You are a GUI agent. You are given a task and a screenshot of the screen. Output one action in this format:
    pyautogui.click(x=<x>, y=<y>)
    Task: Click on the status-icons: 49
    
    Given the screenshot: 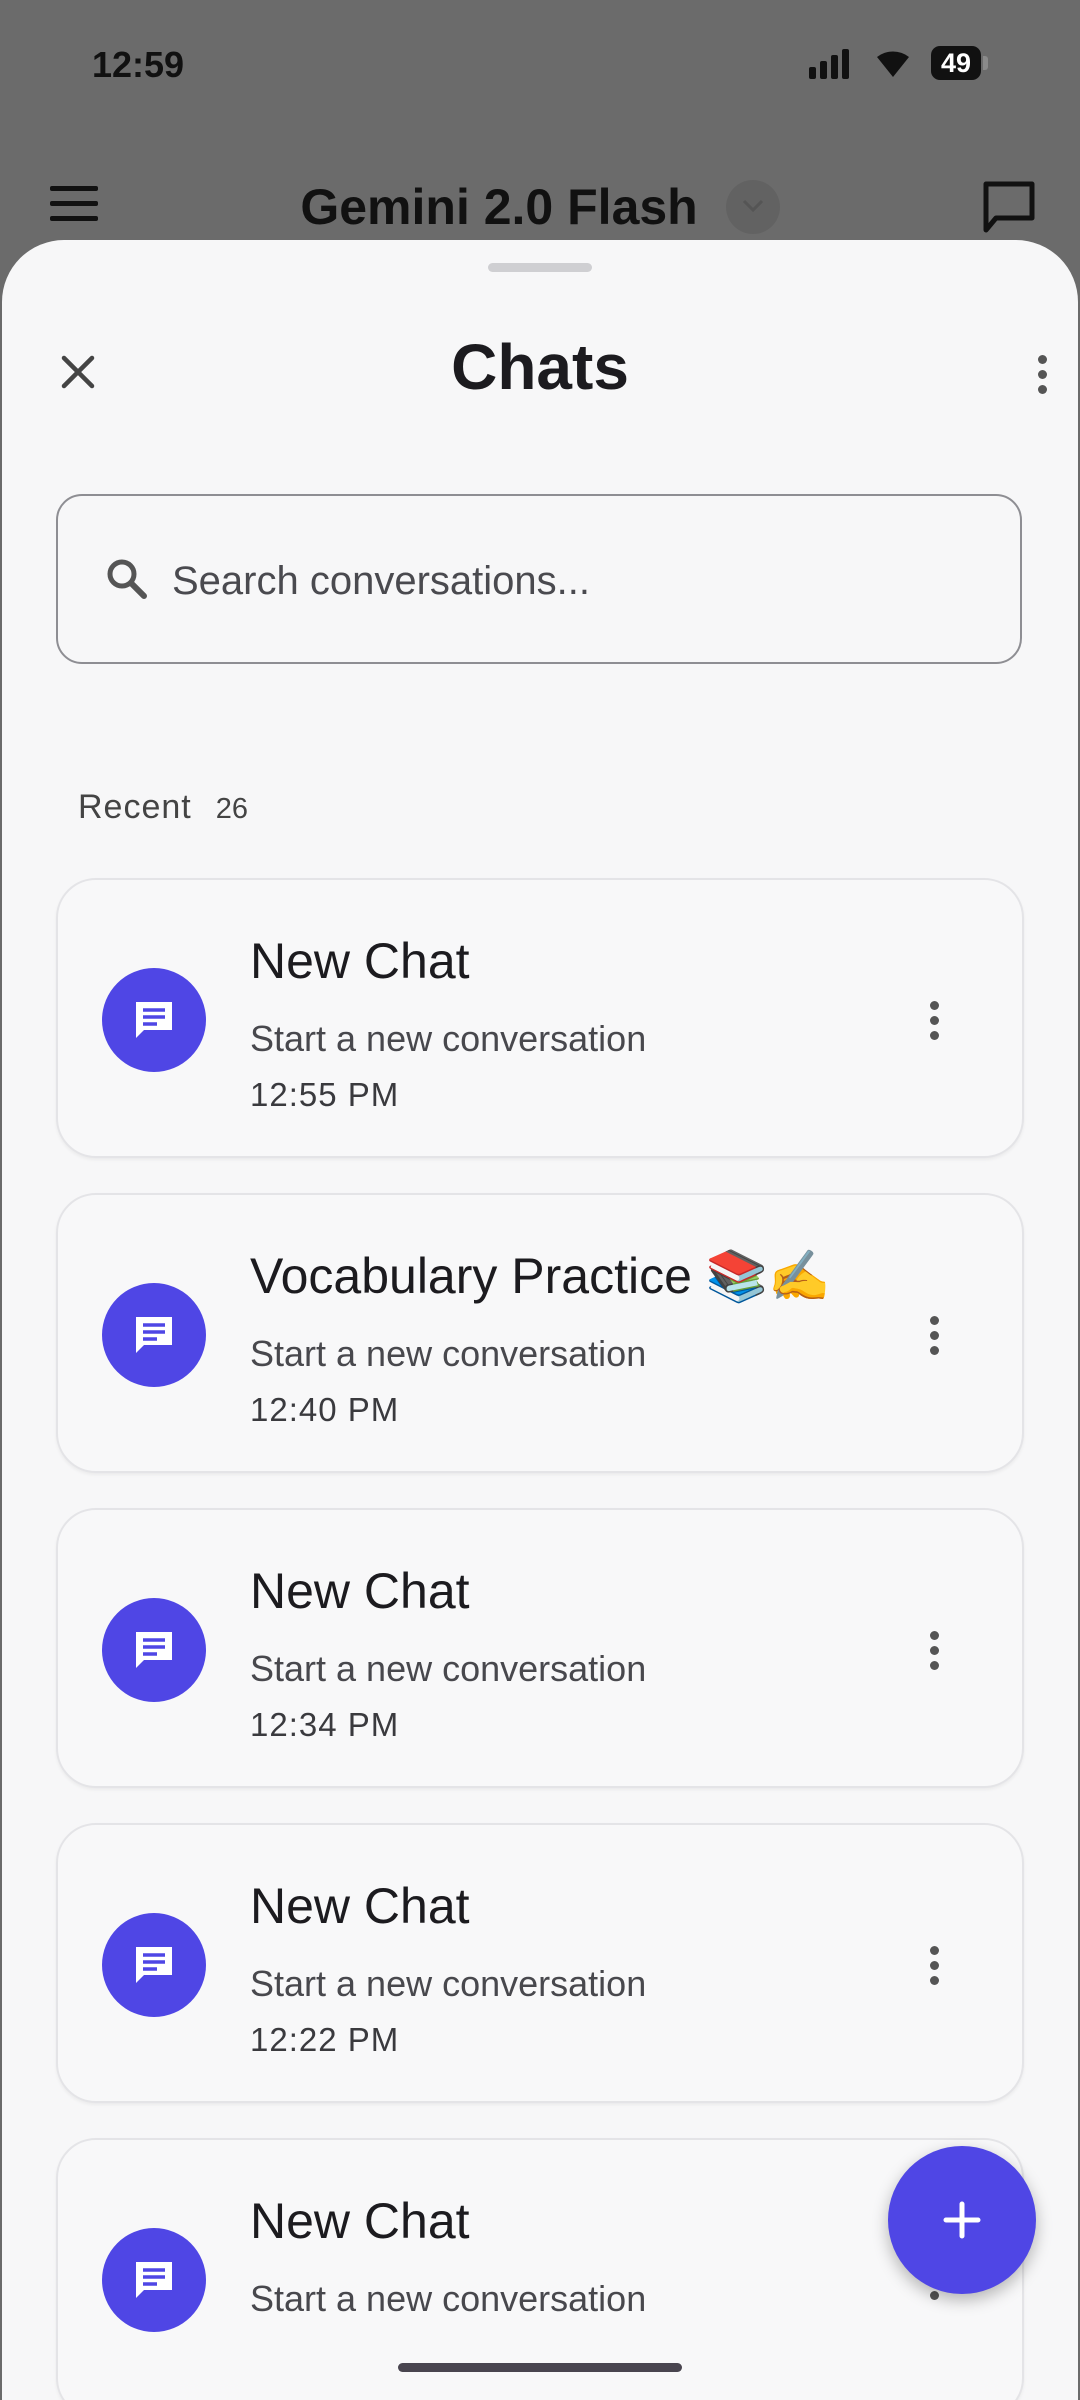 What is the action you would take?
    pyautogui.click(x=898, y=63)
    